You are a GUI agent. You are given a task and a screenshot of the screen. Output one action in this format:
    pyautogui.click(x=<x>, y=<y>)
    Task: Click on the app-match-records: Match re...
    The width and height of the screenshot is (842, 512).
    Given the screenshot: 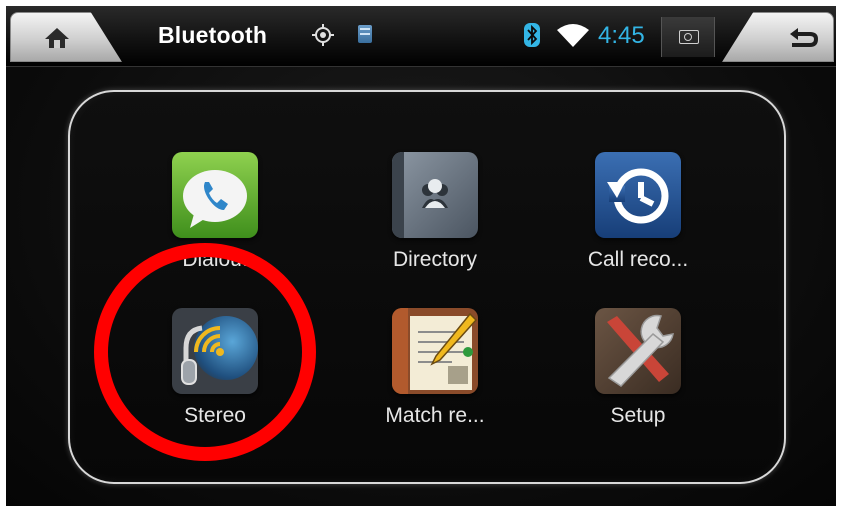 What is the action you would take?
    pyautogui.click(x=435, y=368)
    